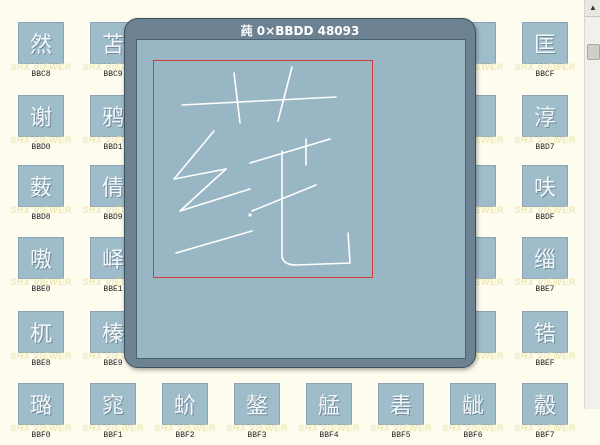  I want to click on glyph-cell: 龇 SHX VIEWER BBF6, so click(472, 414).